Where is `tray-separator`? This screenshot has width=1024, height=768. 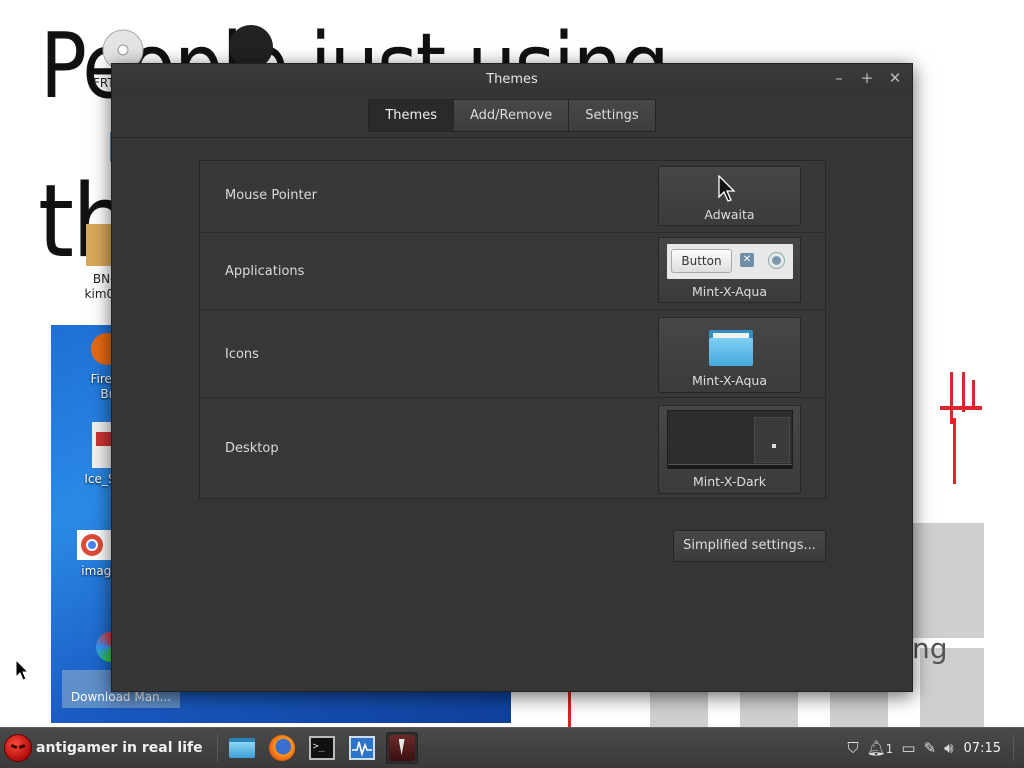 tray-separator is located at coordinates (1013, 748).